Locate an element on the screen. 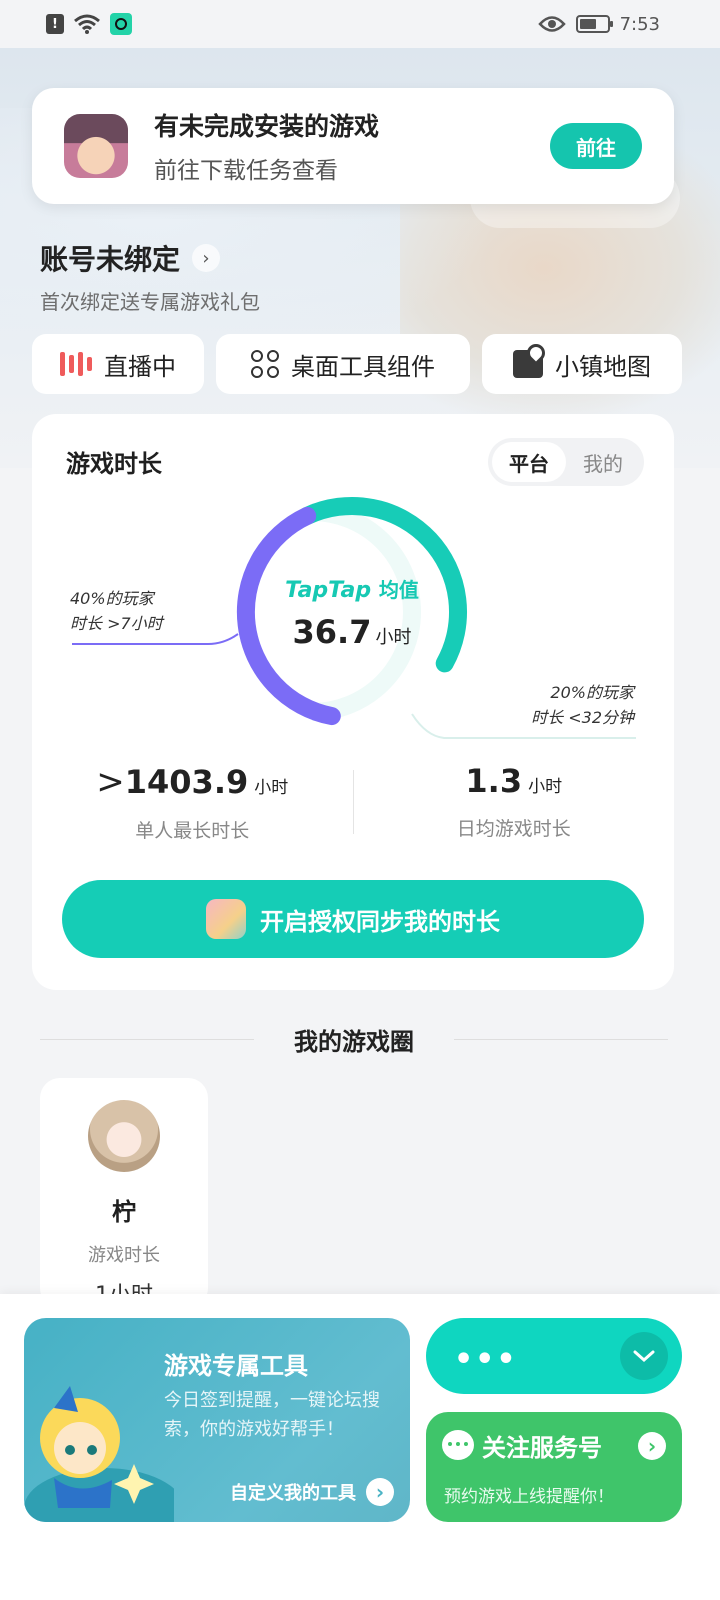 This screenshot has width=720, height=1600. annotation-left: 40%的玩家 时长 >7小时 is located at coordinates (116, 611).